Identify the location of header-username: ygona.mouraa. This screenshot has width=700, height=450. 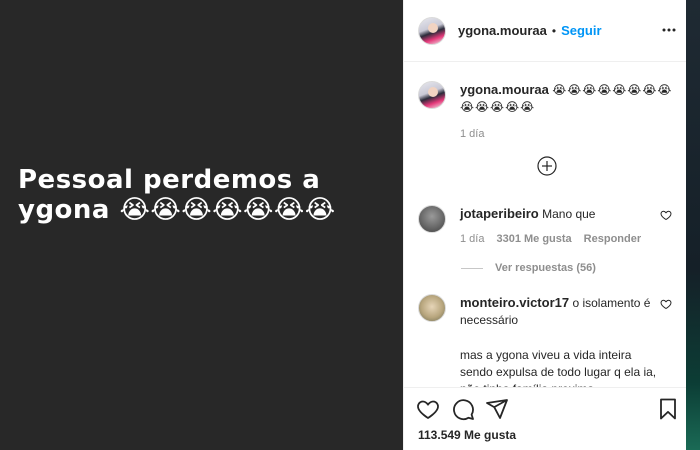
(502, 30).